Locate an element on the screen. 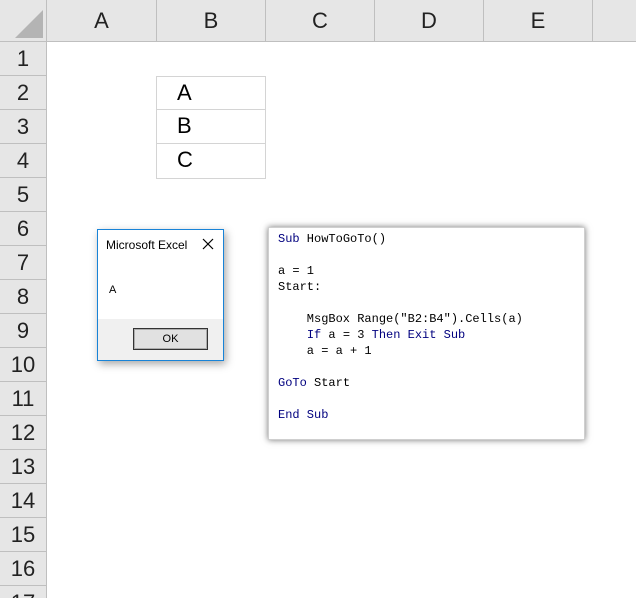 The width and height of the screenshot is (636, 598). code-keyword: If is located at coordinates (314, 335).